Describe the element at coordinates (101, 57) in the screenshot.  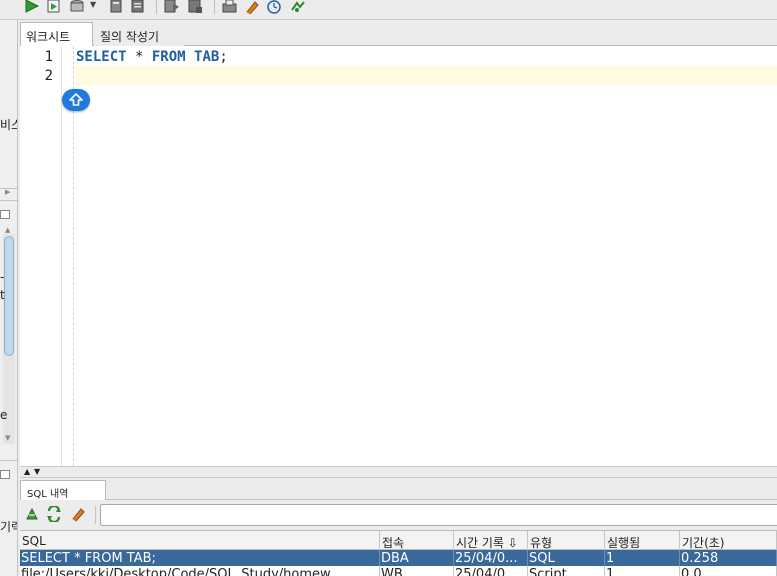
I see `sql-keyword: SELECT` at that location.